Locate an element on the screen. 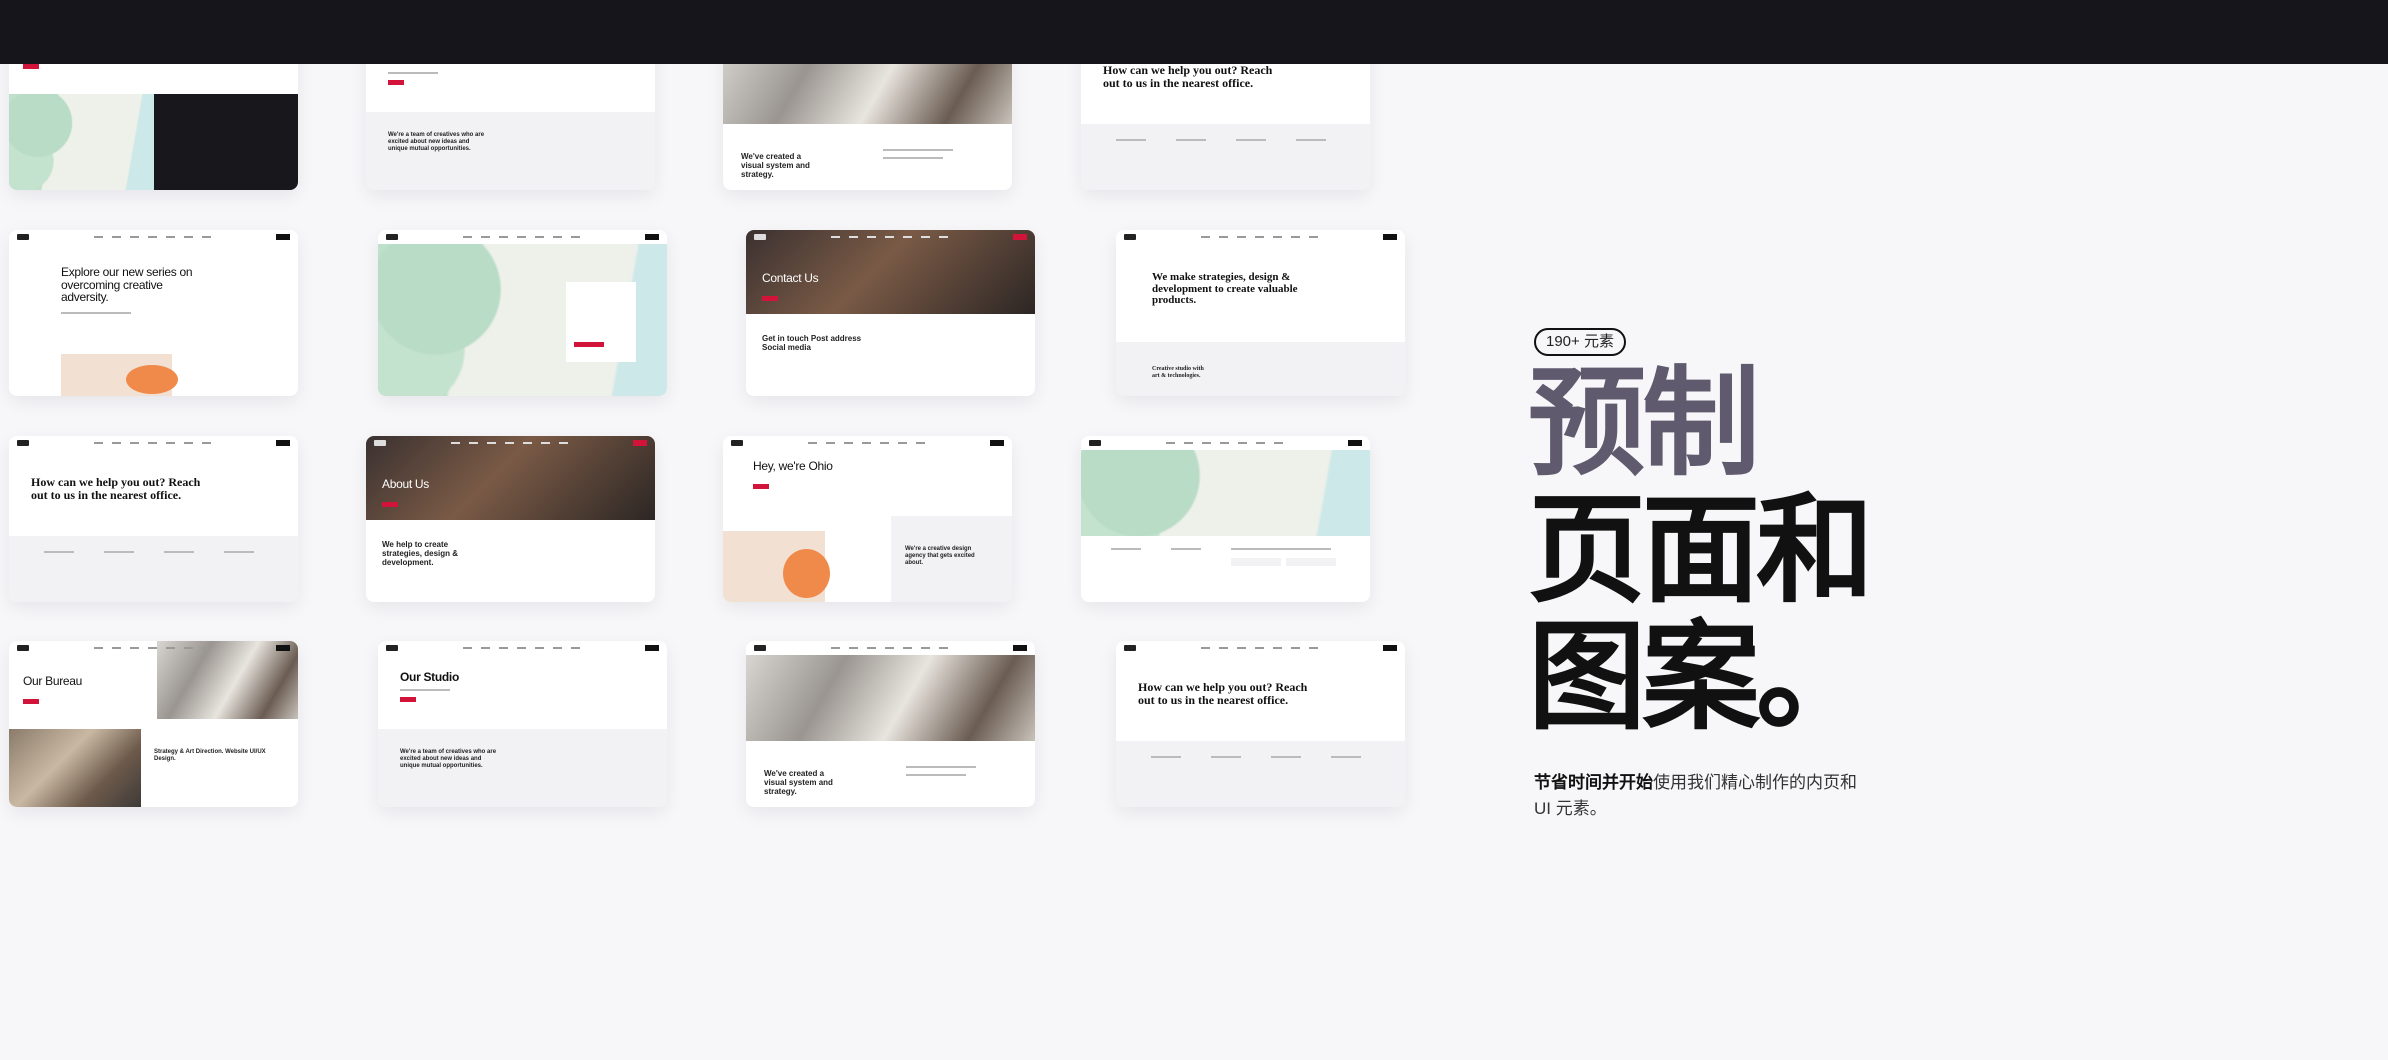 The height and width of the screenshot is (1060, 2388). card-body: Creative studio with art & technologies. is located at coordinates (1178, 372).